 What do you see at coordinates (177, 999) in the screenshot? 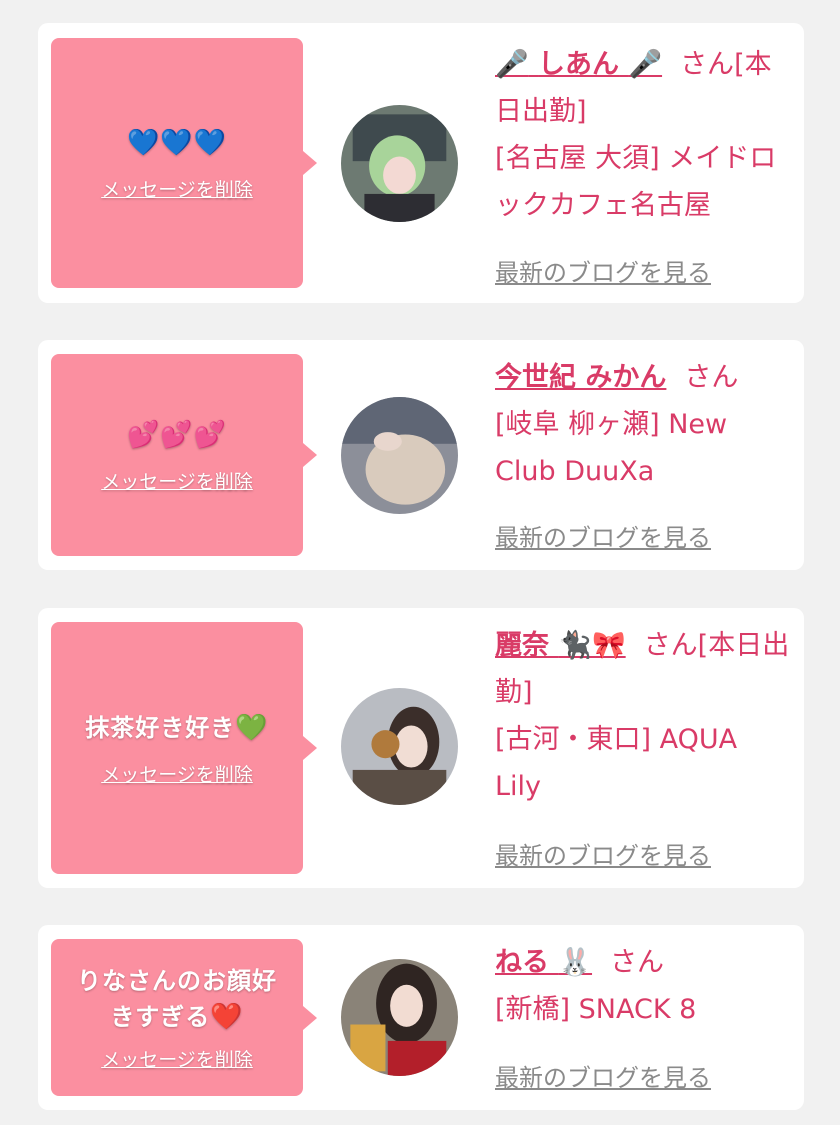
I see `message-text: りなさんのお顔好きすぎる❤️` at bounding box center [177, 999].